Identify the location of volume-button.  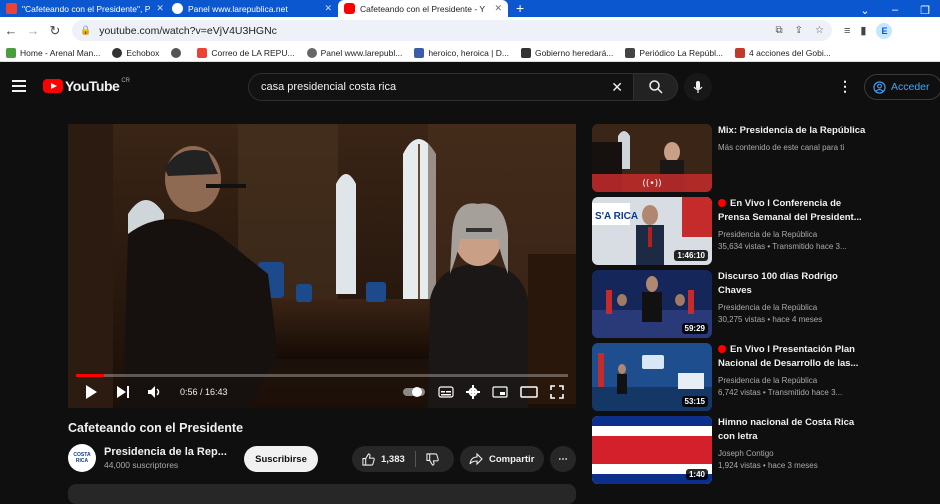
(155, 392).